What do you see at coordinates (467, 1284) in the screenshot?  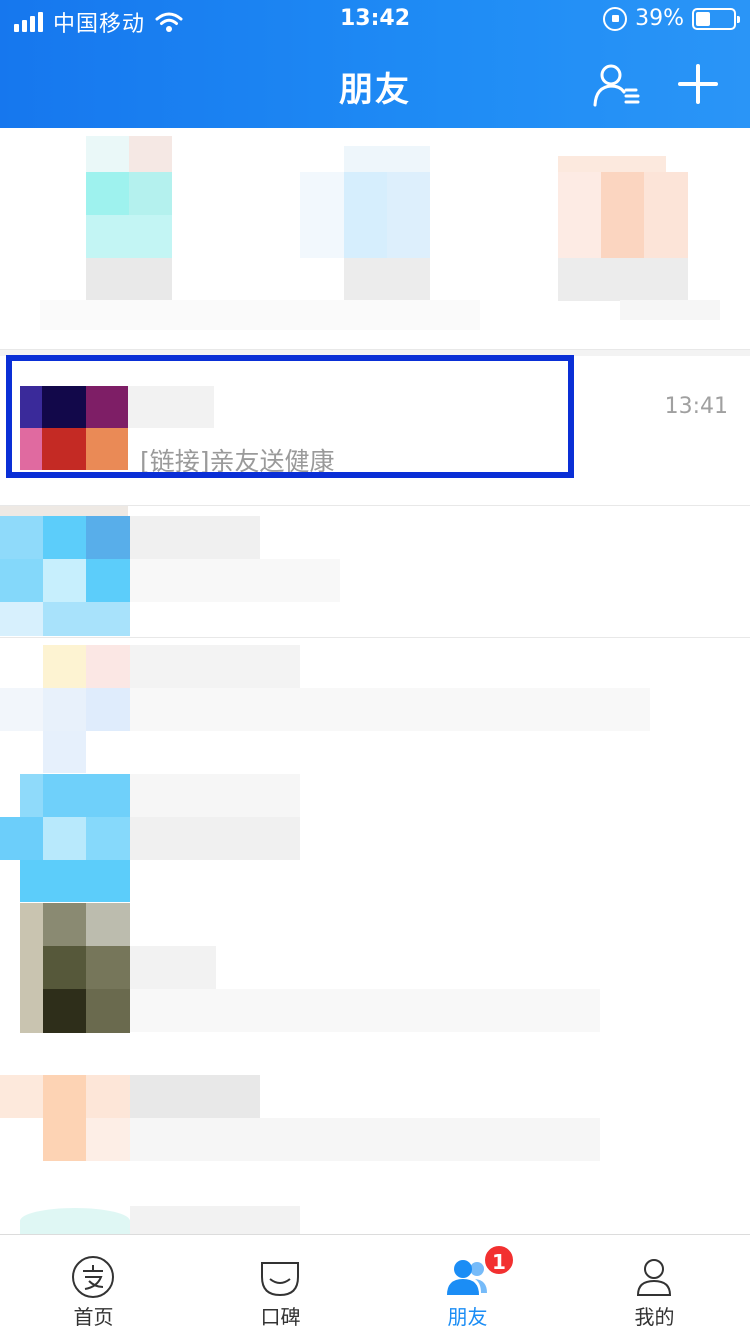 I see `tab-friends: 朋友` at bounding box center [467, 1284].